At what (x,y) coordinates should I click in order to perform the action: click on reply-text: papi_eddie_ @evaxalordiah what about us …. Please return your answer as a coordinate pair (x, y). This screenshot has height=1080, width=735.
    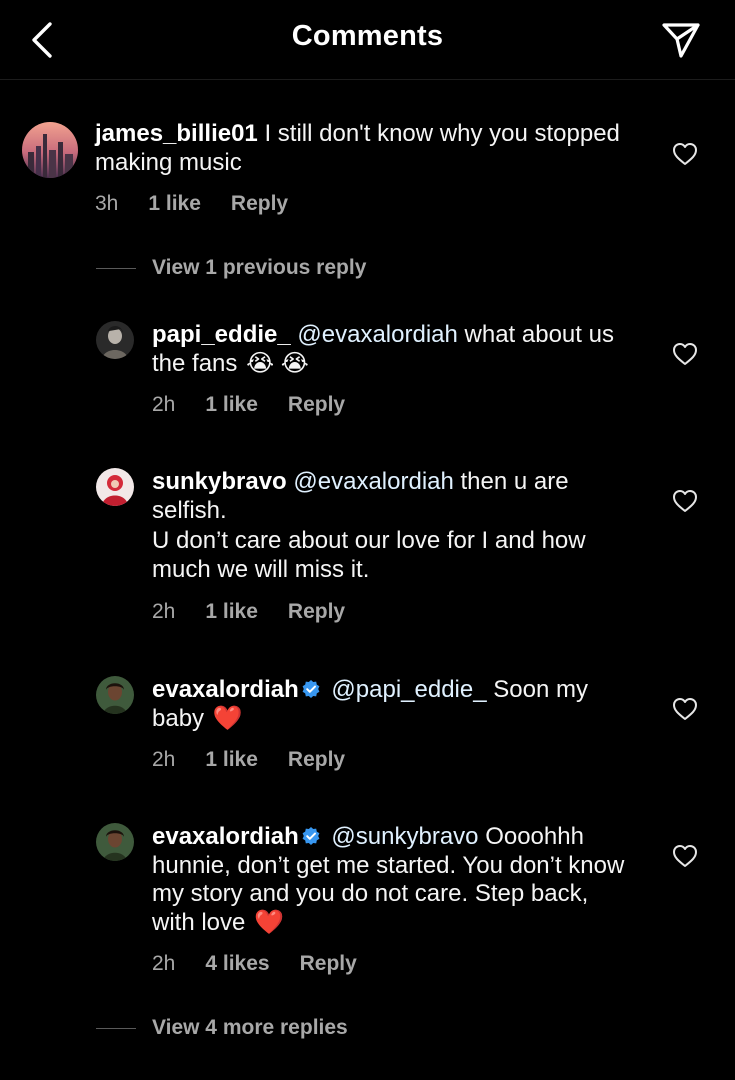
    Looking at the image, I should click on (392, 349).